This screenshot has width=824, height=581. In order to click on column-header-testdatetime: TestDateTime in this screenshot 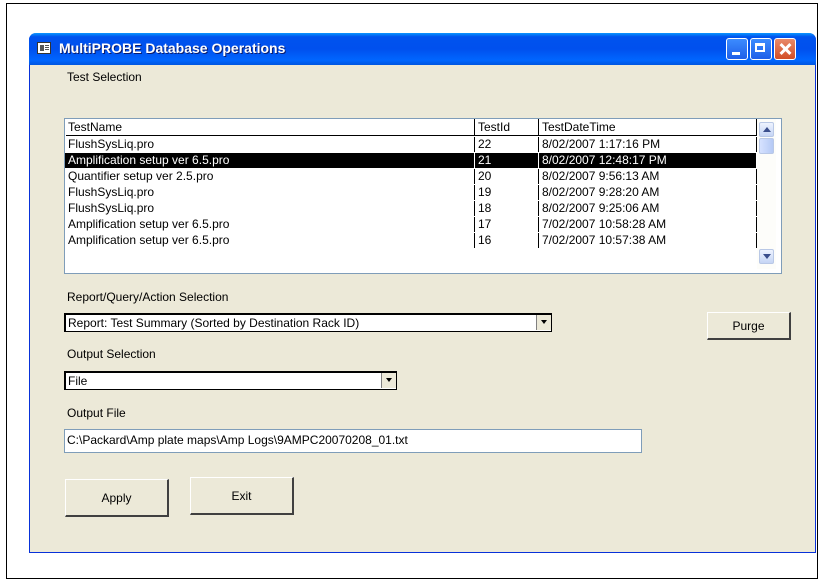, I will do `click(648, 127)`.